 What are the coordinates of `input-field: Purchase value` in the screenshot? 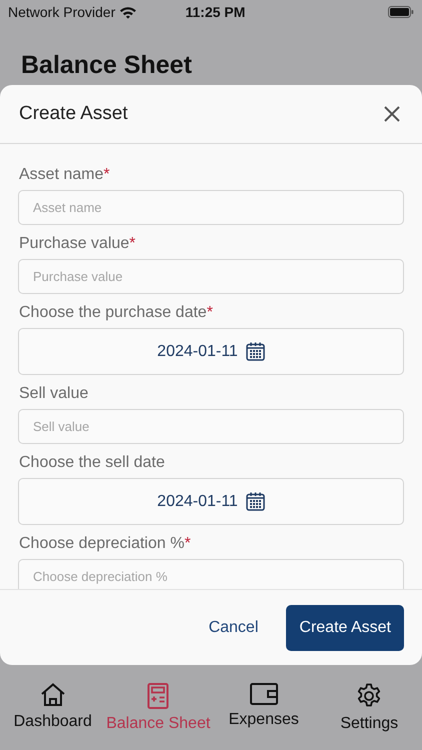 It's located at (211, 276).